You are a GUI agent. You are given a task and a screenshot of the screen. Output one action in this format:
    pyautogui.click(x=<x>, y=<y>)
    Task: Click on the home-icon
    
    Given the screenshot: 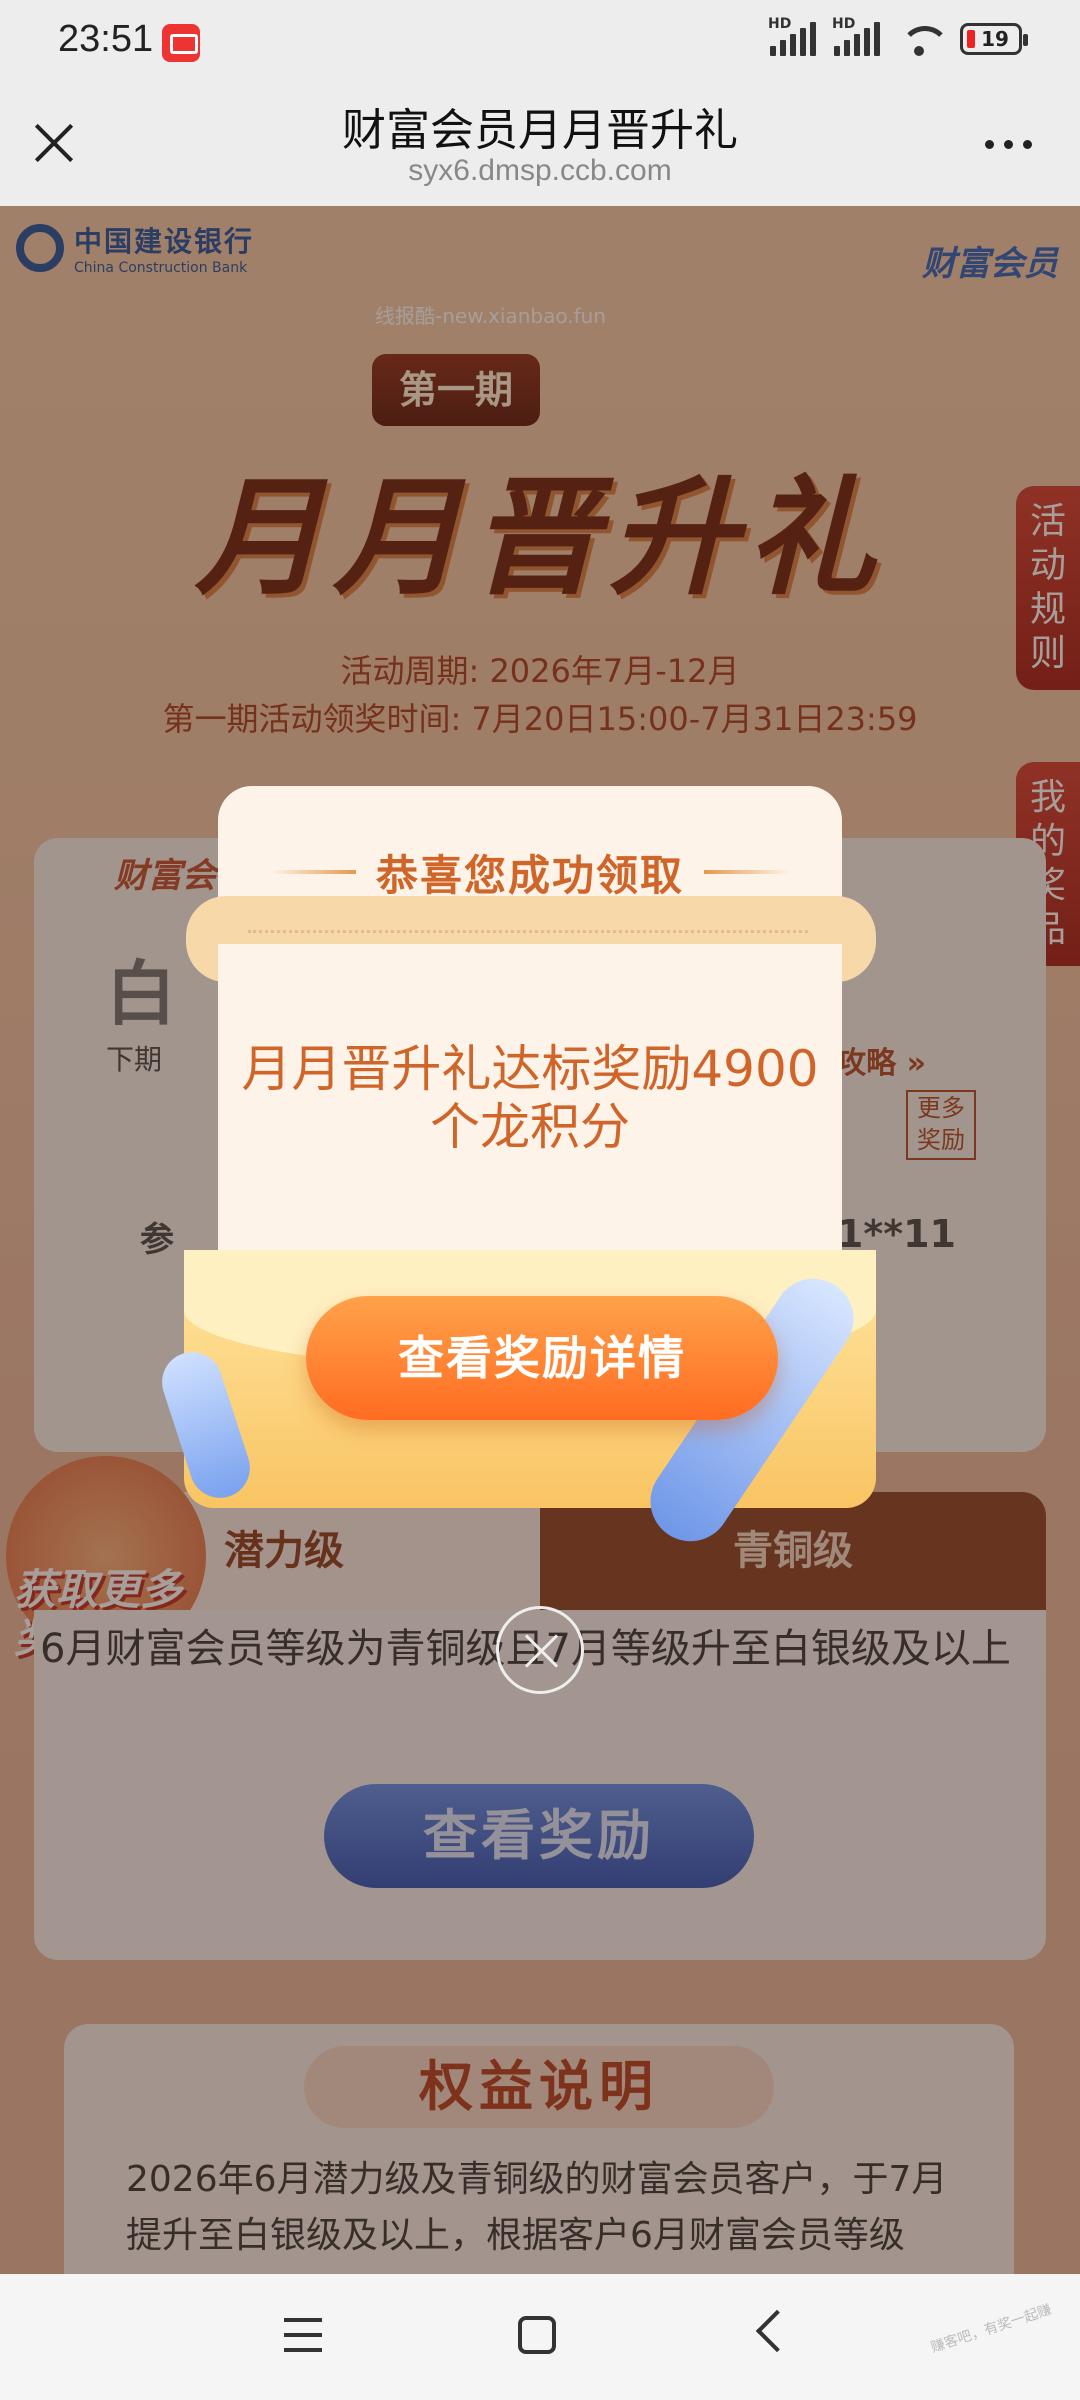 What is the action you would take?
    pyautogui.click(x=537, y=2335)
    